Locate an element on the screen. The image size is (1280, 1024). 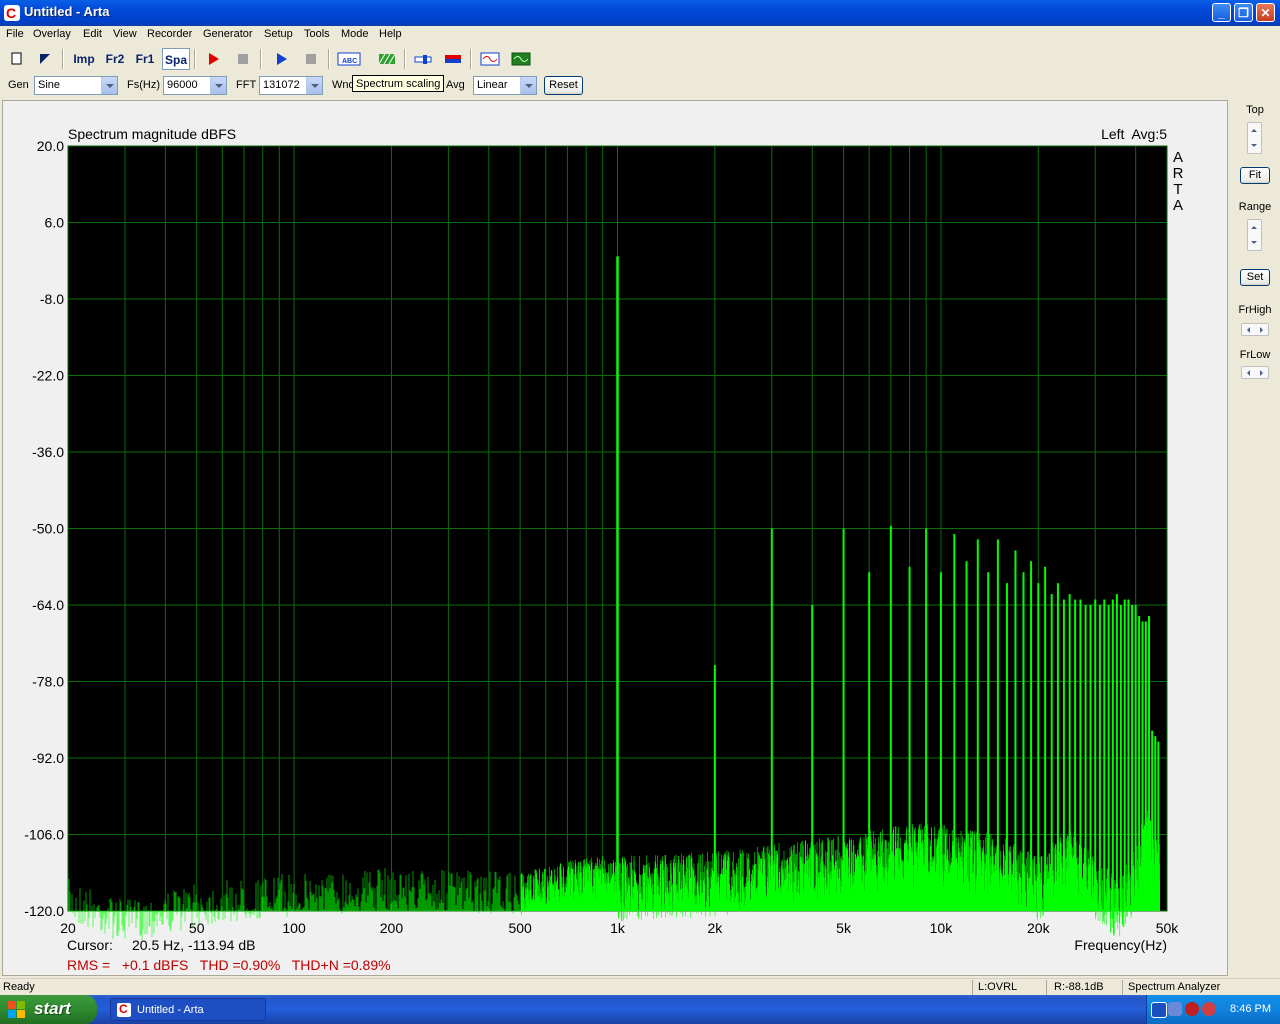
y-tick-label: 20.0 is located at coordinates (50, 146).